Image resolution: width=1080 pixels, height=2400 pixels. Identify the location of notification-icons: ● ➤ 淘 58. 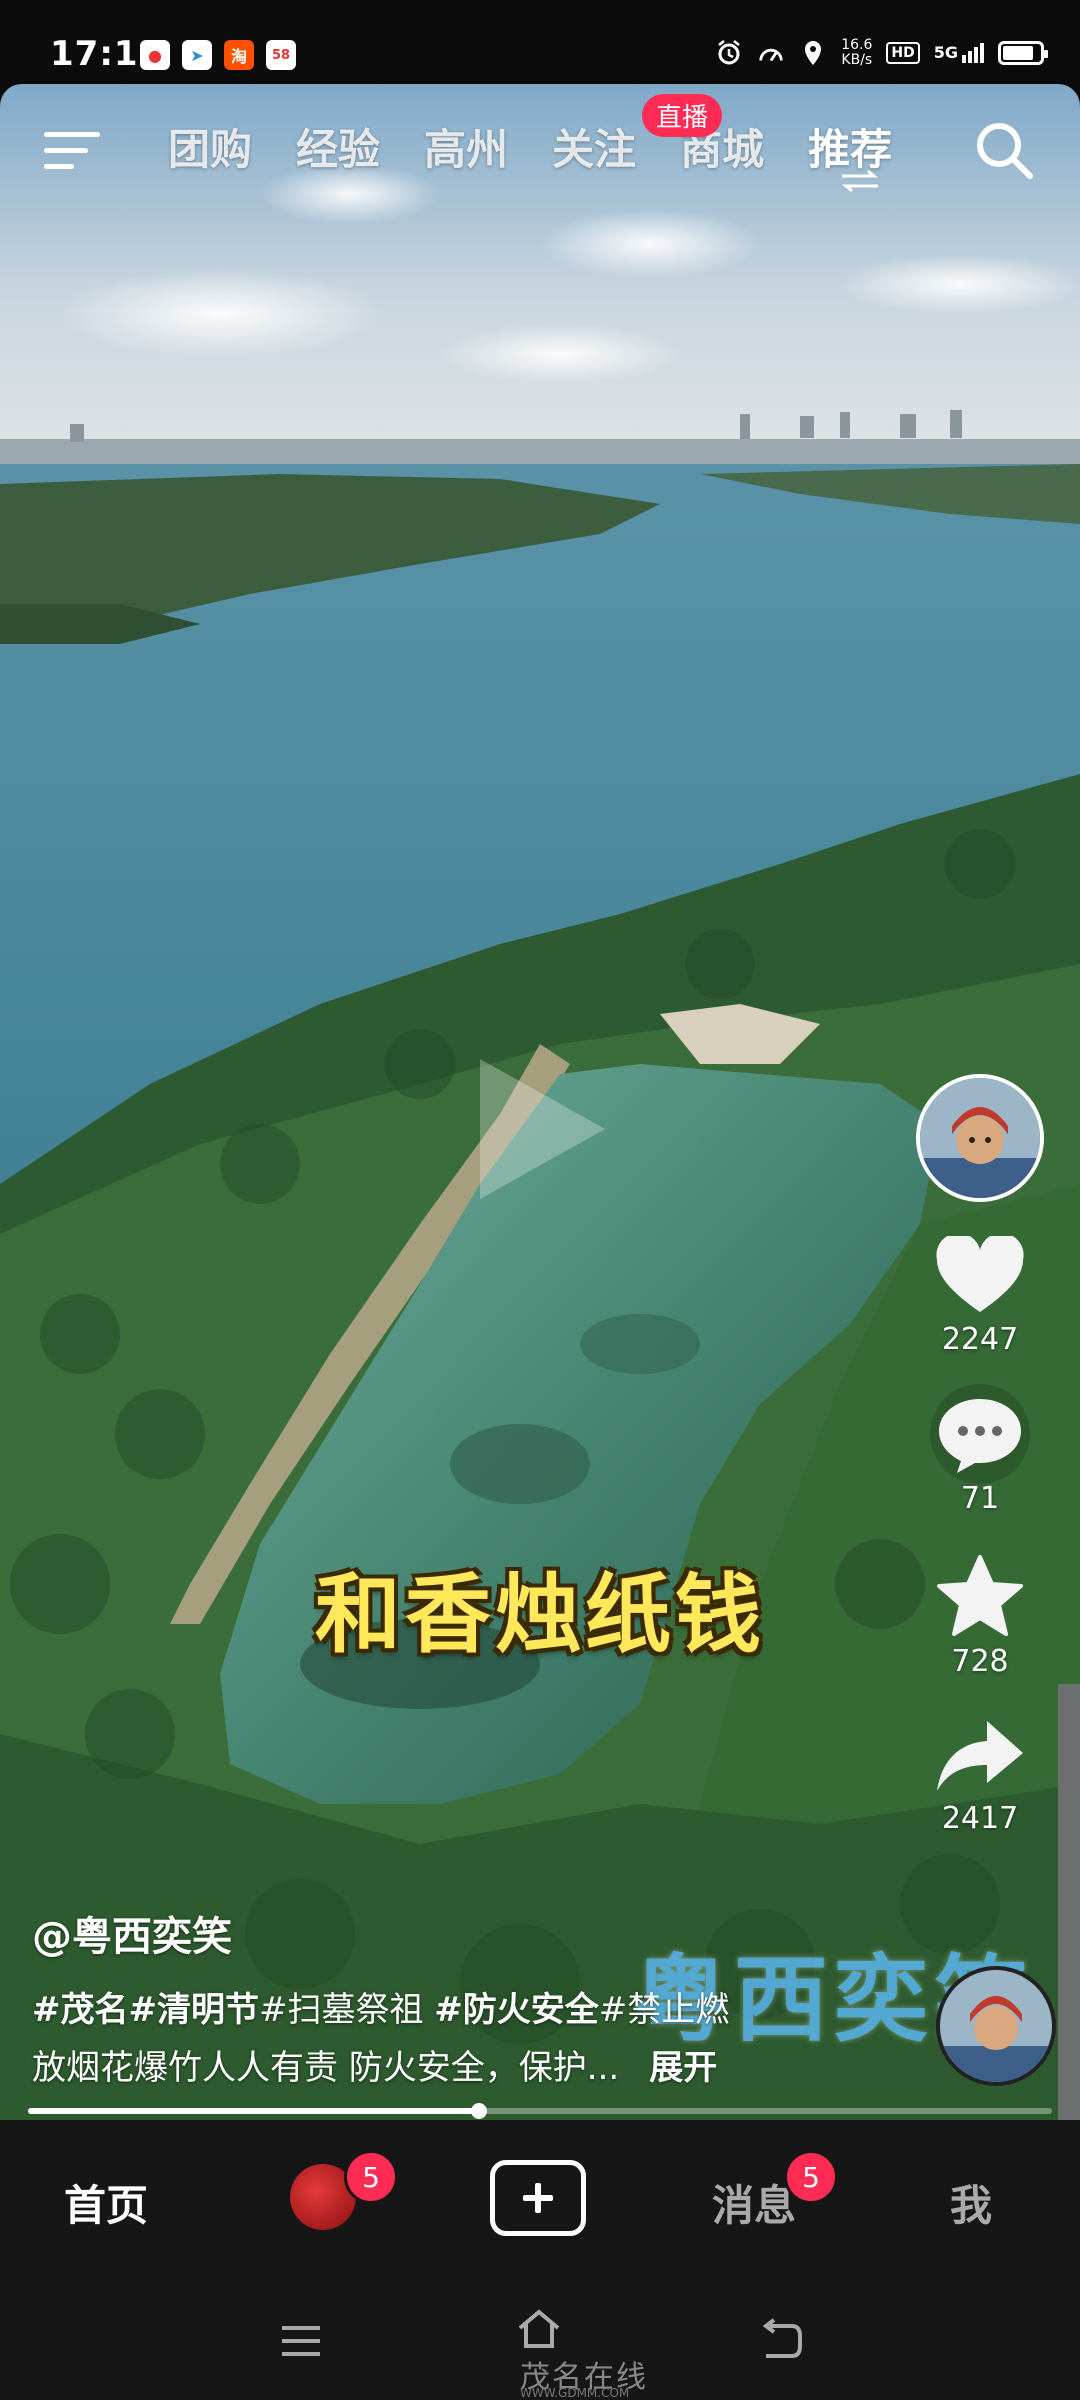
(218, 55).